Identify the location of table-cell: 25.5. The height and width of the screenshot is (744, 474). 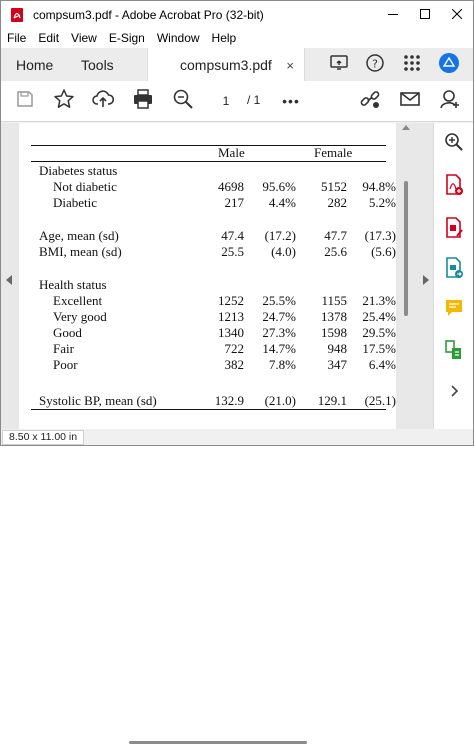
(232, 251).